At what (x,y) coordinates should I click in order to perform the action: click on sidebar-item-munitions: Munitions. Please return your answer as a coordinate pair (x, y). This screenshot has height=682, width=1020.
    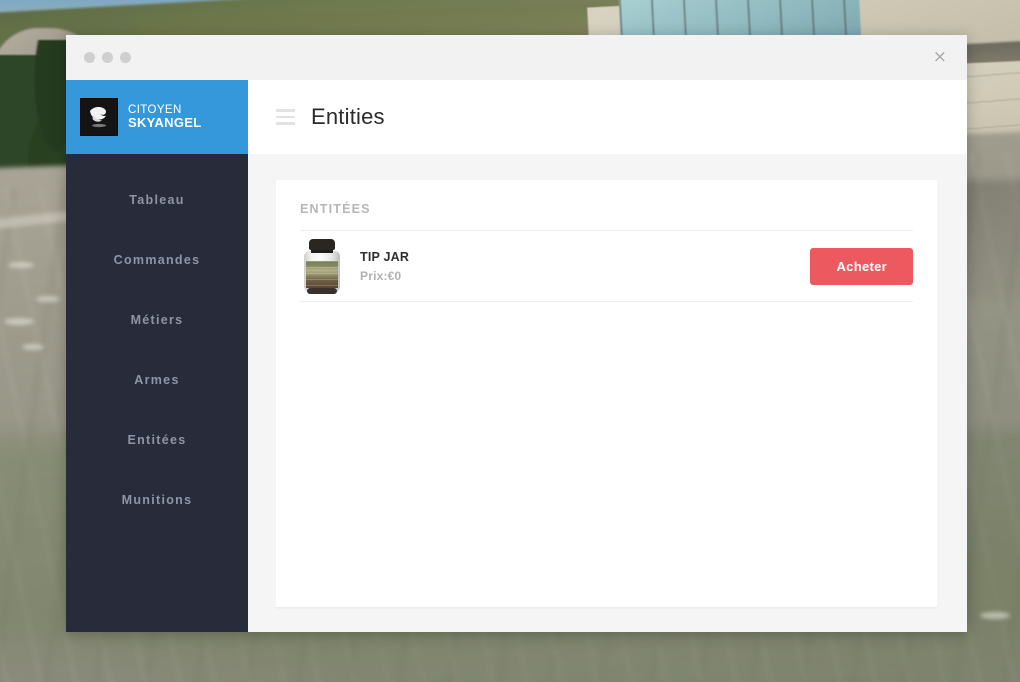
    Looking at the image, I should click on (157, 500).